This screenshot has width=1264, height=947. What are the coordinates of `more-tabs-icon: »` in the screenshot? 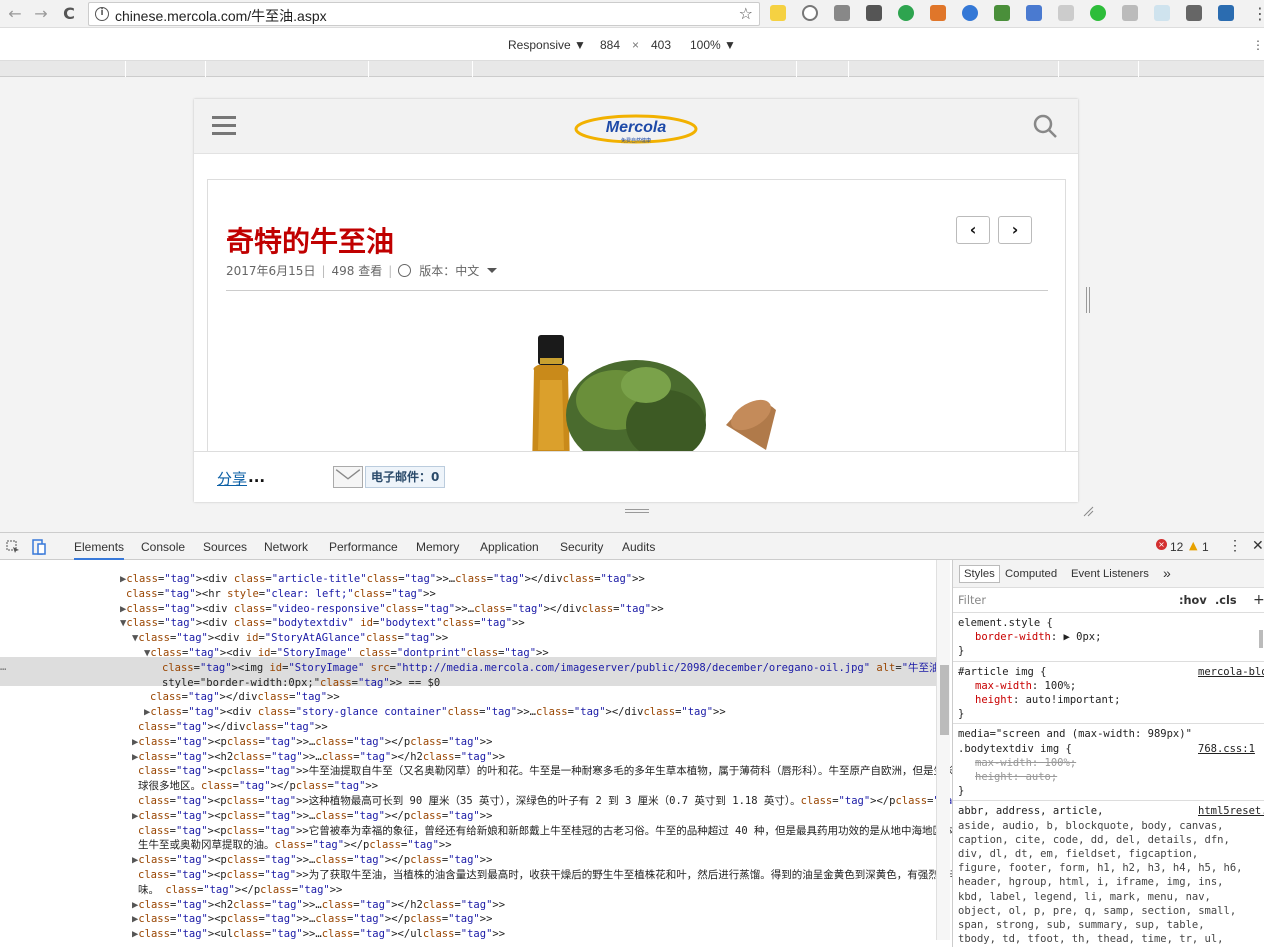 It's located at (1167, 573).